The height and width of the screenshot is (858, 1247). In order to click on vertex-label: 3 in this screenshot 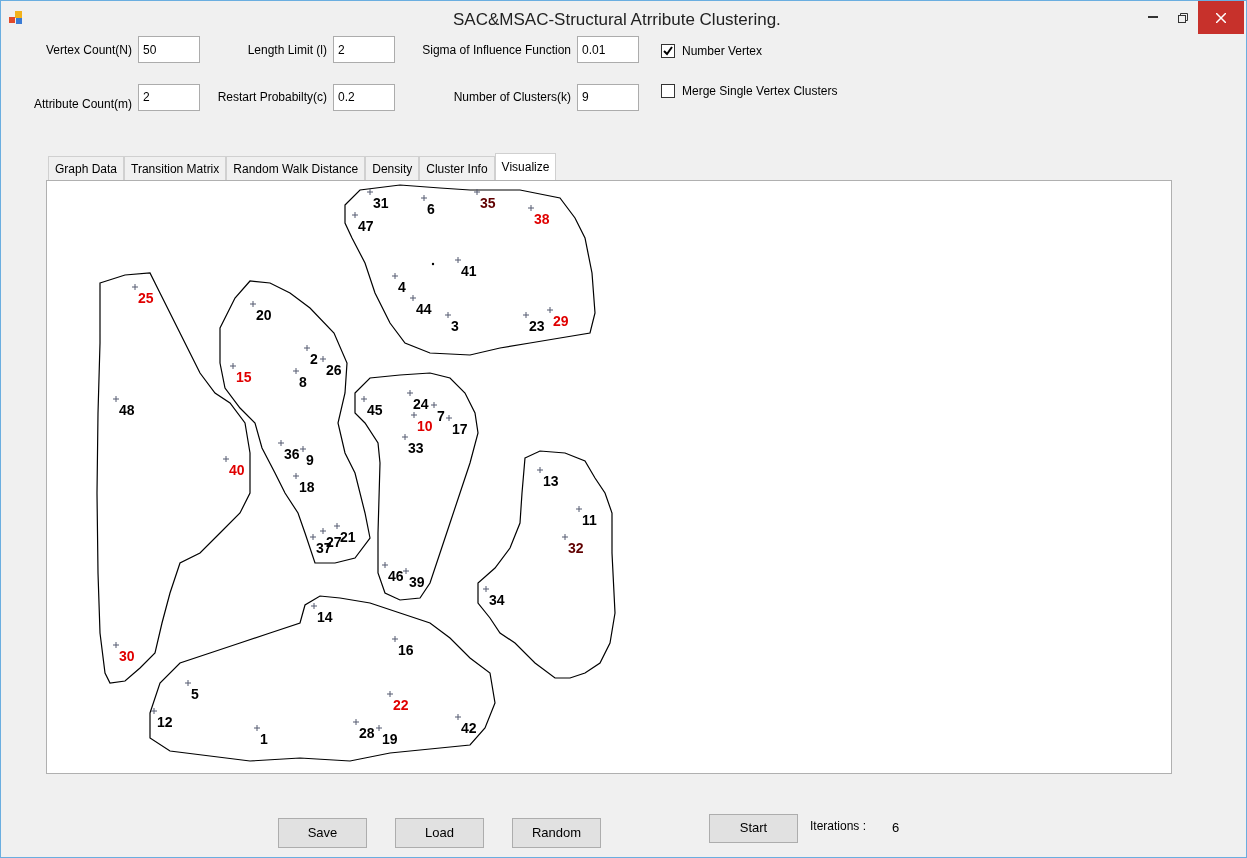, I will do `click(455, 326)`.